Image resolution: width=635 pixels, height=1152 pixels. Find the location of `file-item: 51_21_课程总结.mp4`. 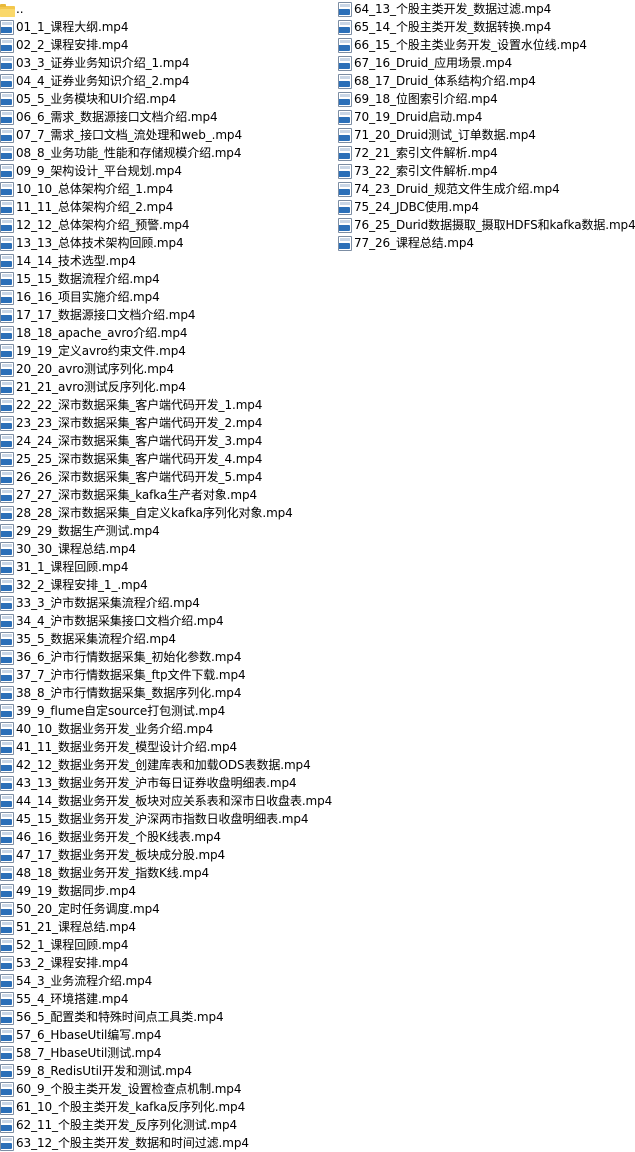

file-item: 51_21_课程总结.mp4 is located at coordinates (166, 927).